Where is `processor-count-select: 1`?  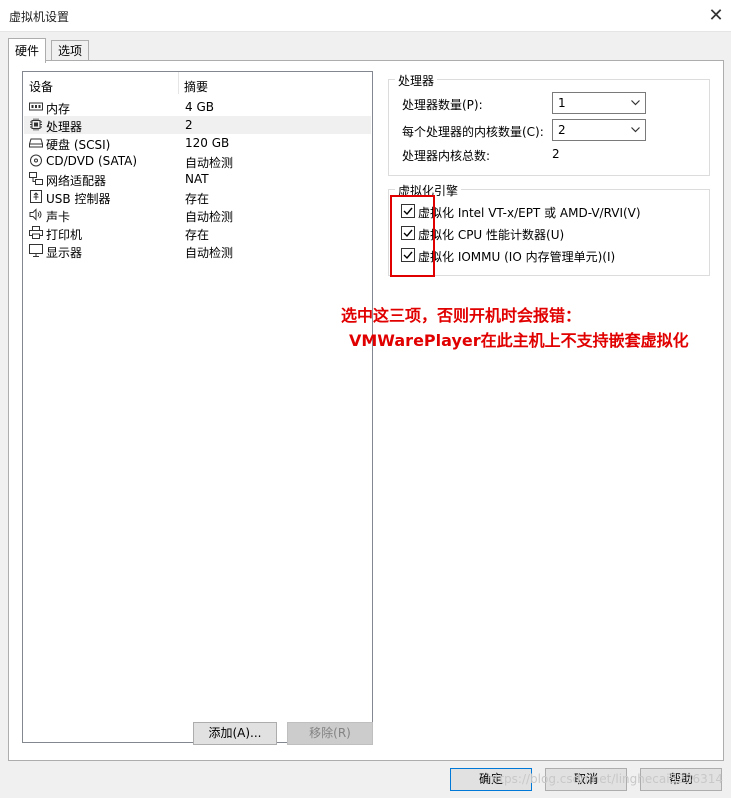 processor-count-select: 1 is located at coordinates (599, 103).